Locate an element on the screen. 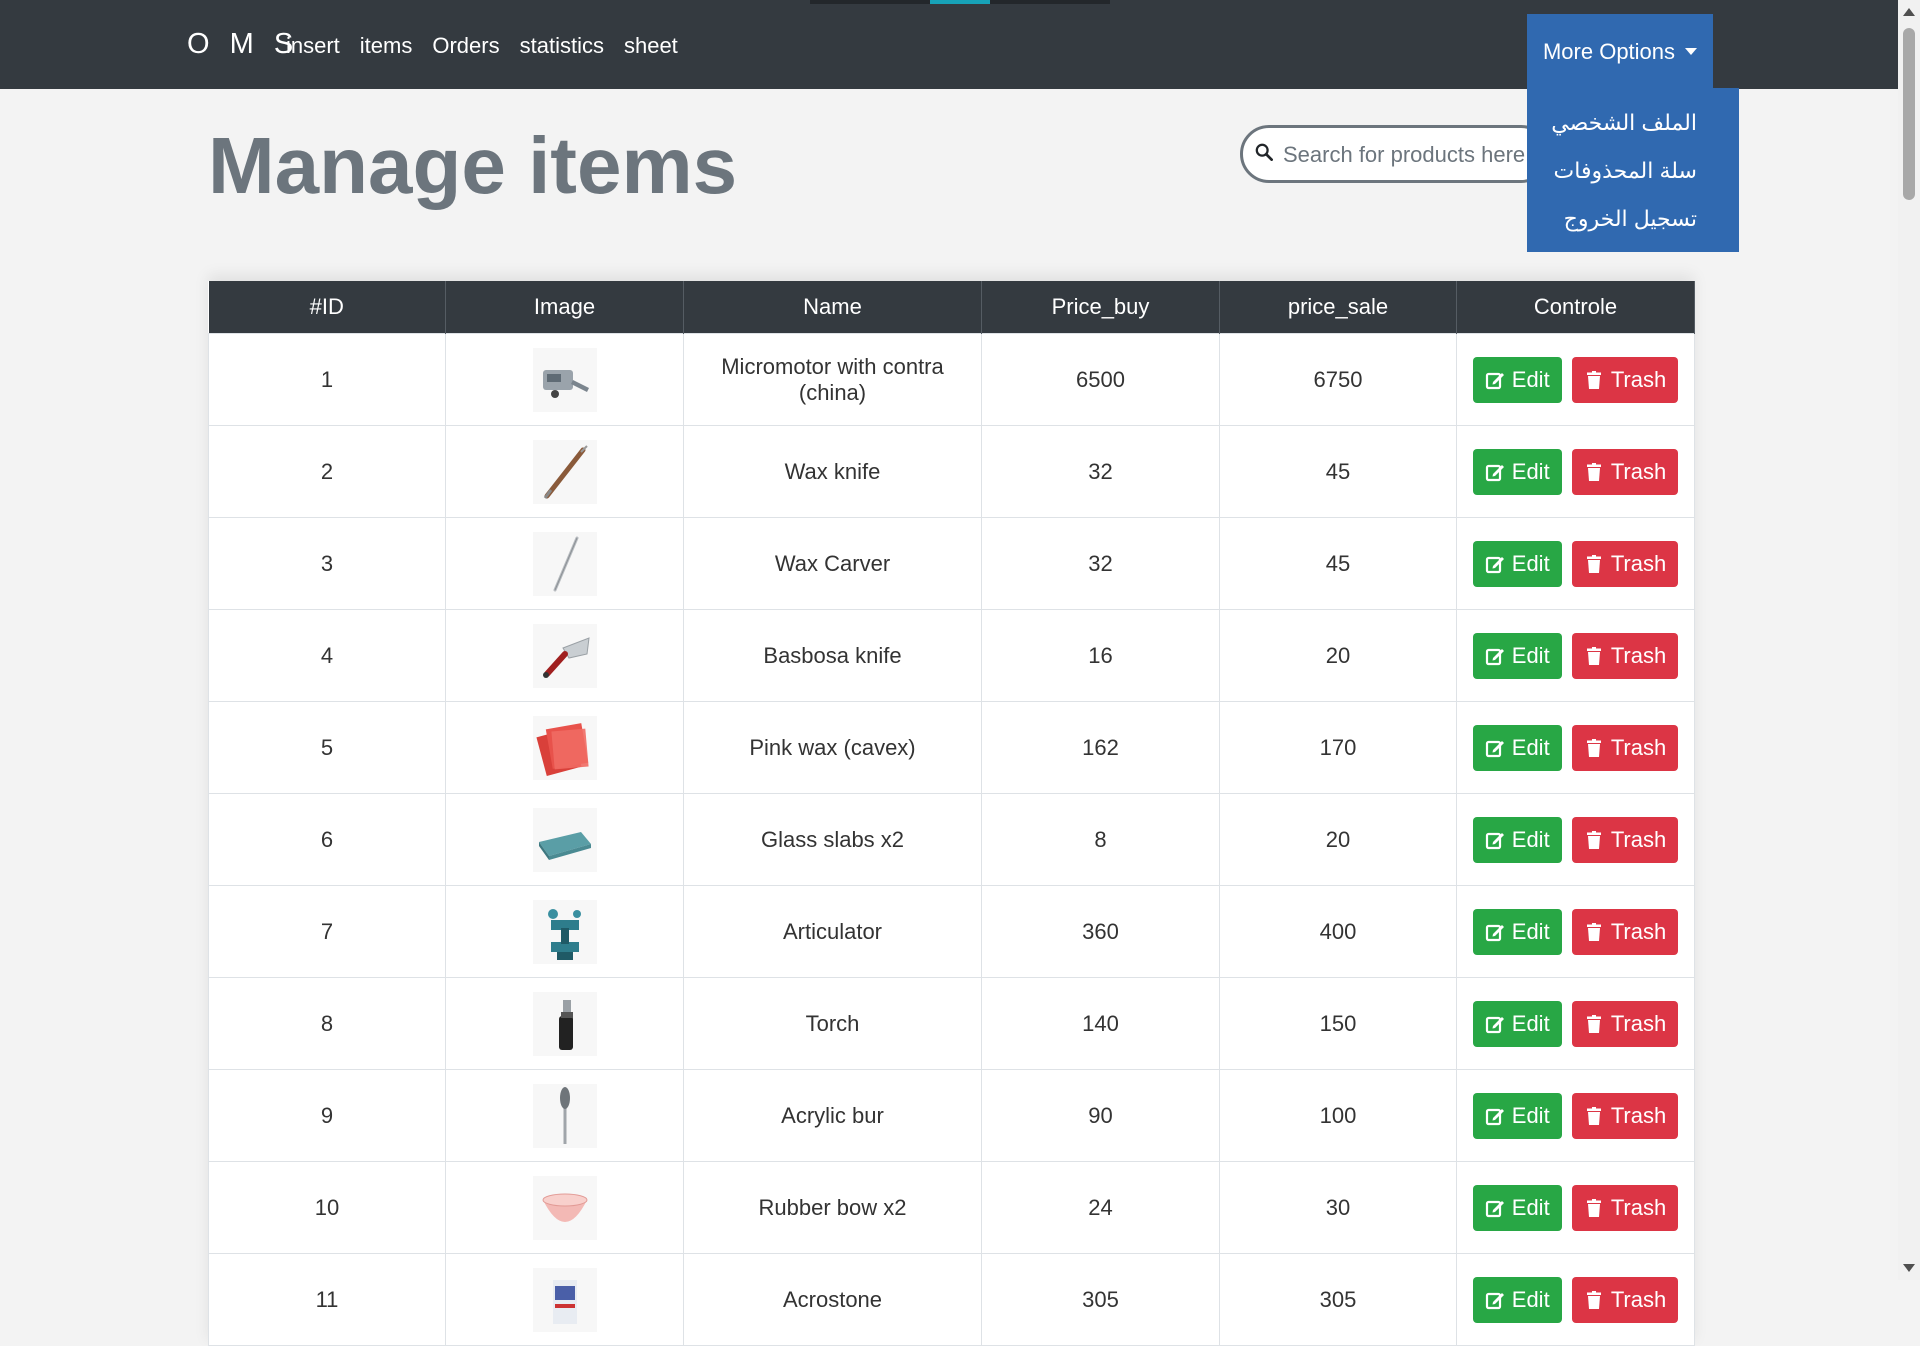 This screenshot has width=1920, height=1346. dropdown-item-profile: الملف الشخصي is located at coordinates (1633, 123).